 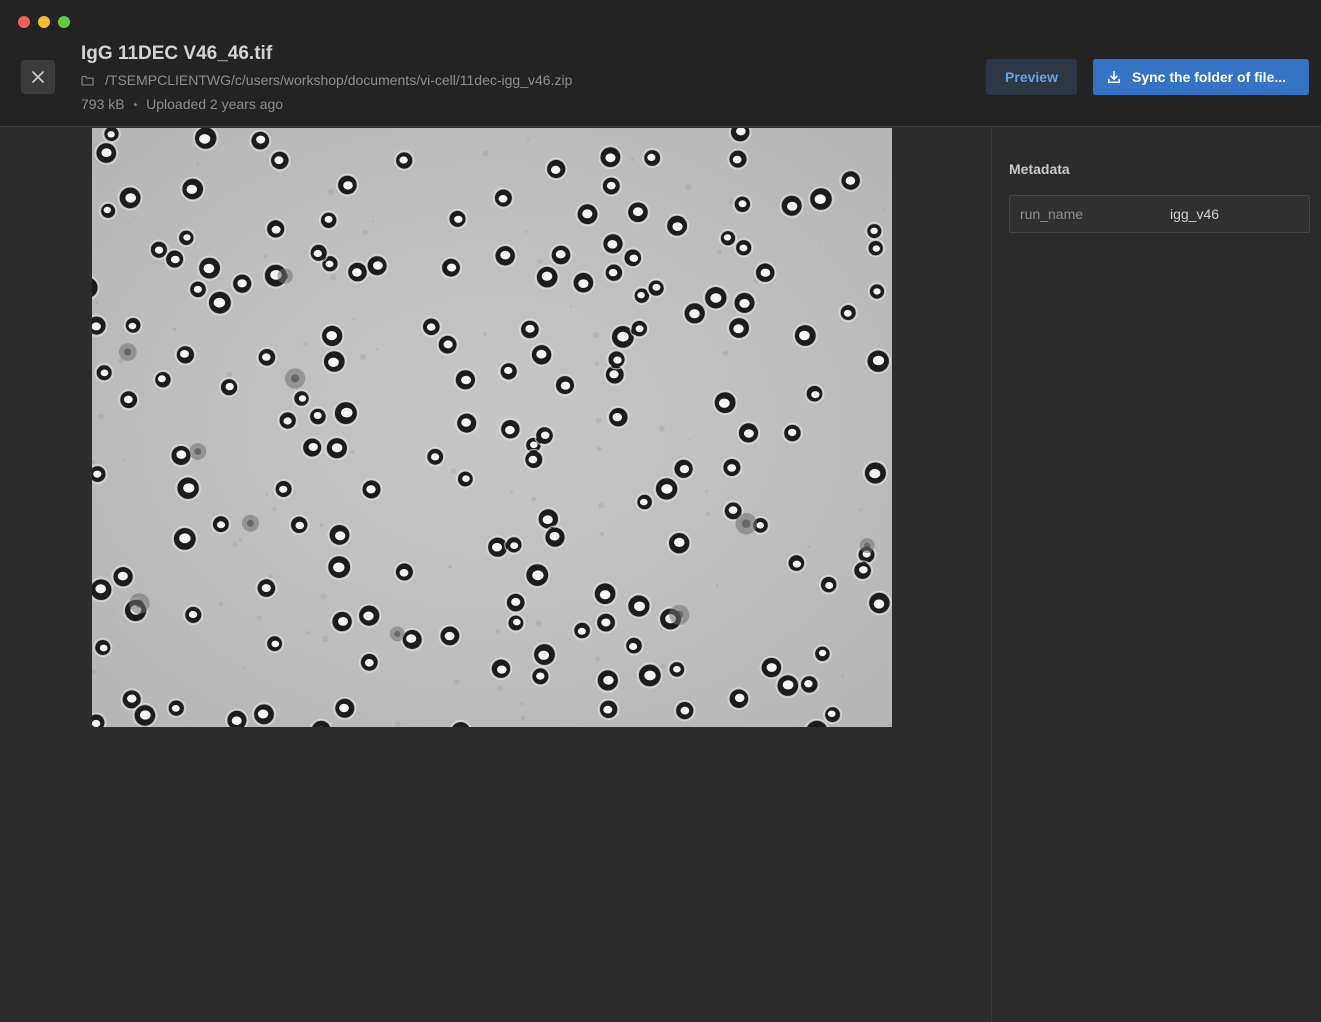 What do you see at coordinates (1031, 77) in the screenshot?
I see `preview-button: Preview` at bounding box center [1031, 77].